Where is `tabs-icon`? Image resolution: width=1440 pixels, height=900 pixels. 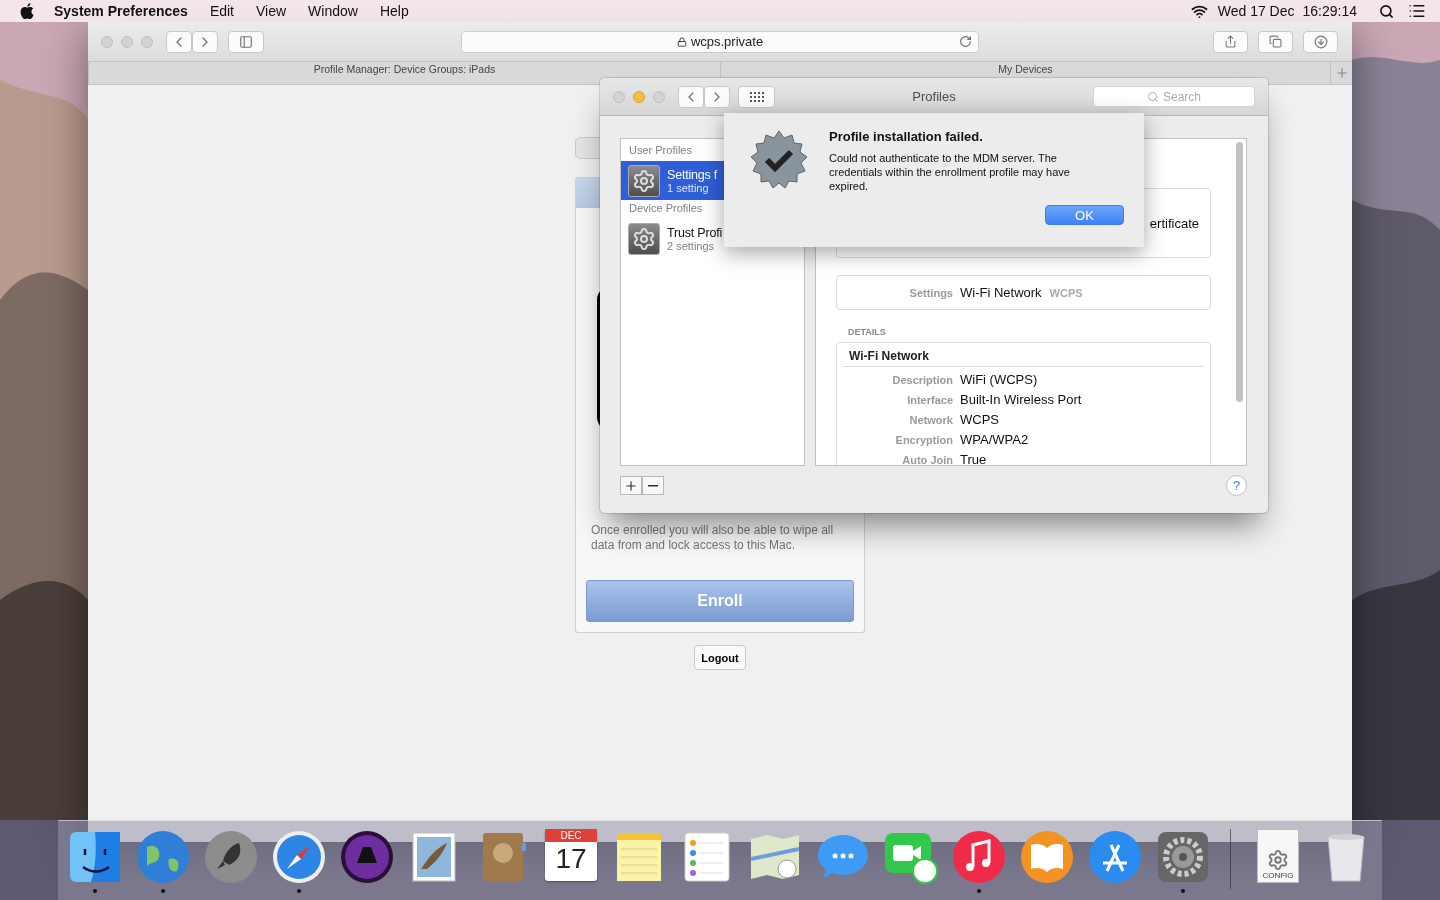
tabs-icon is located at coordinates (1275, 41).